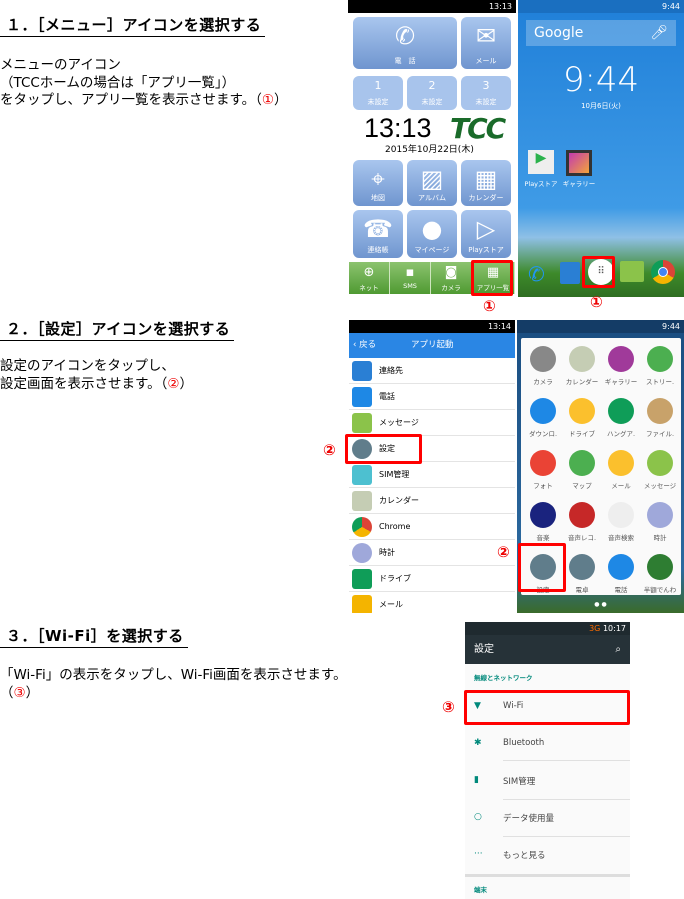  I want to click on mic-icon: 🎤︎, so click(659, 33).